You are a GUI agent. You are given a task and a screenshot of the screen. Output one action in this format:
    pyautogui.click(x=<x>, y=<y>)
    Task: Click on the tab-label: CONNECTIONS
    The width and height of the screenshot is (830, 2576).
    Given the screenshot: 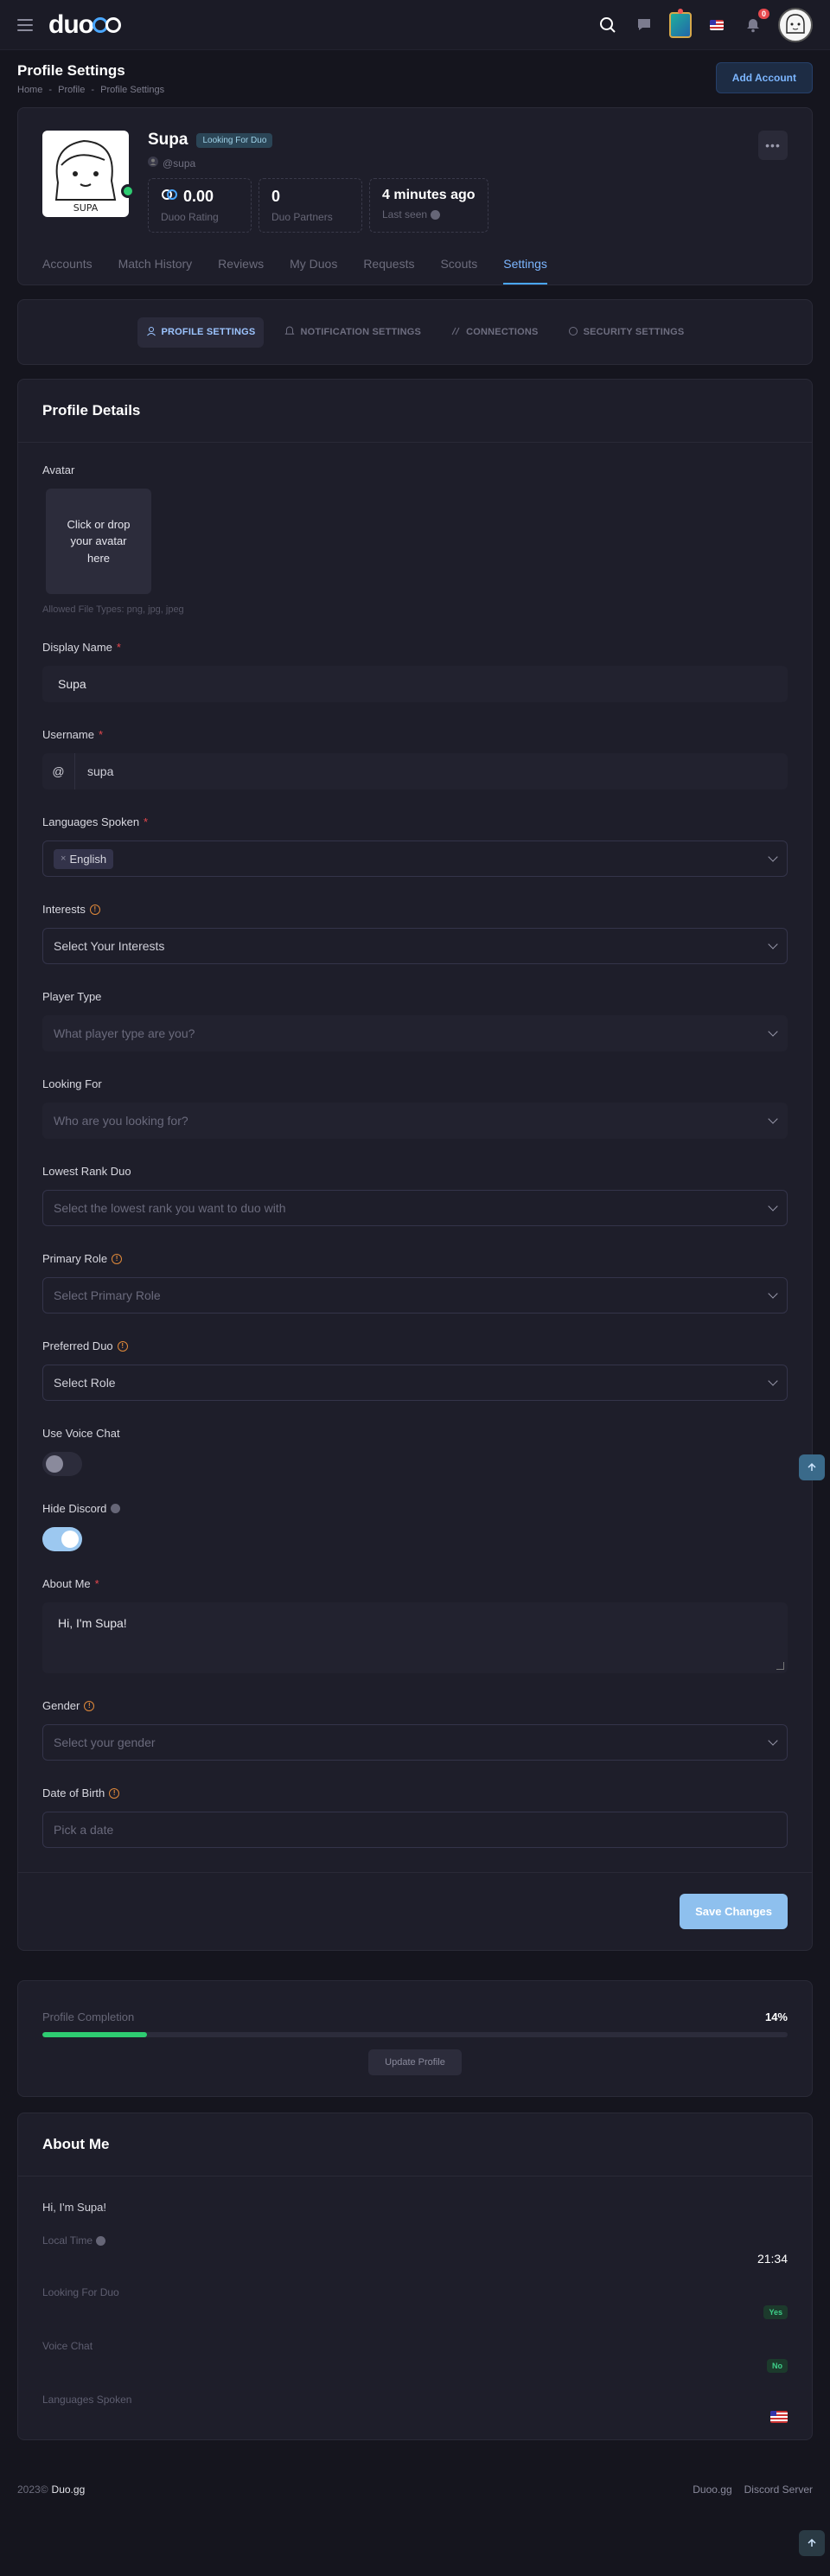 What is the action you would take?
    pyautogui.click(x=502, y=332)
    